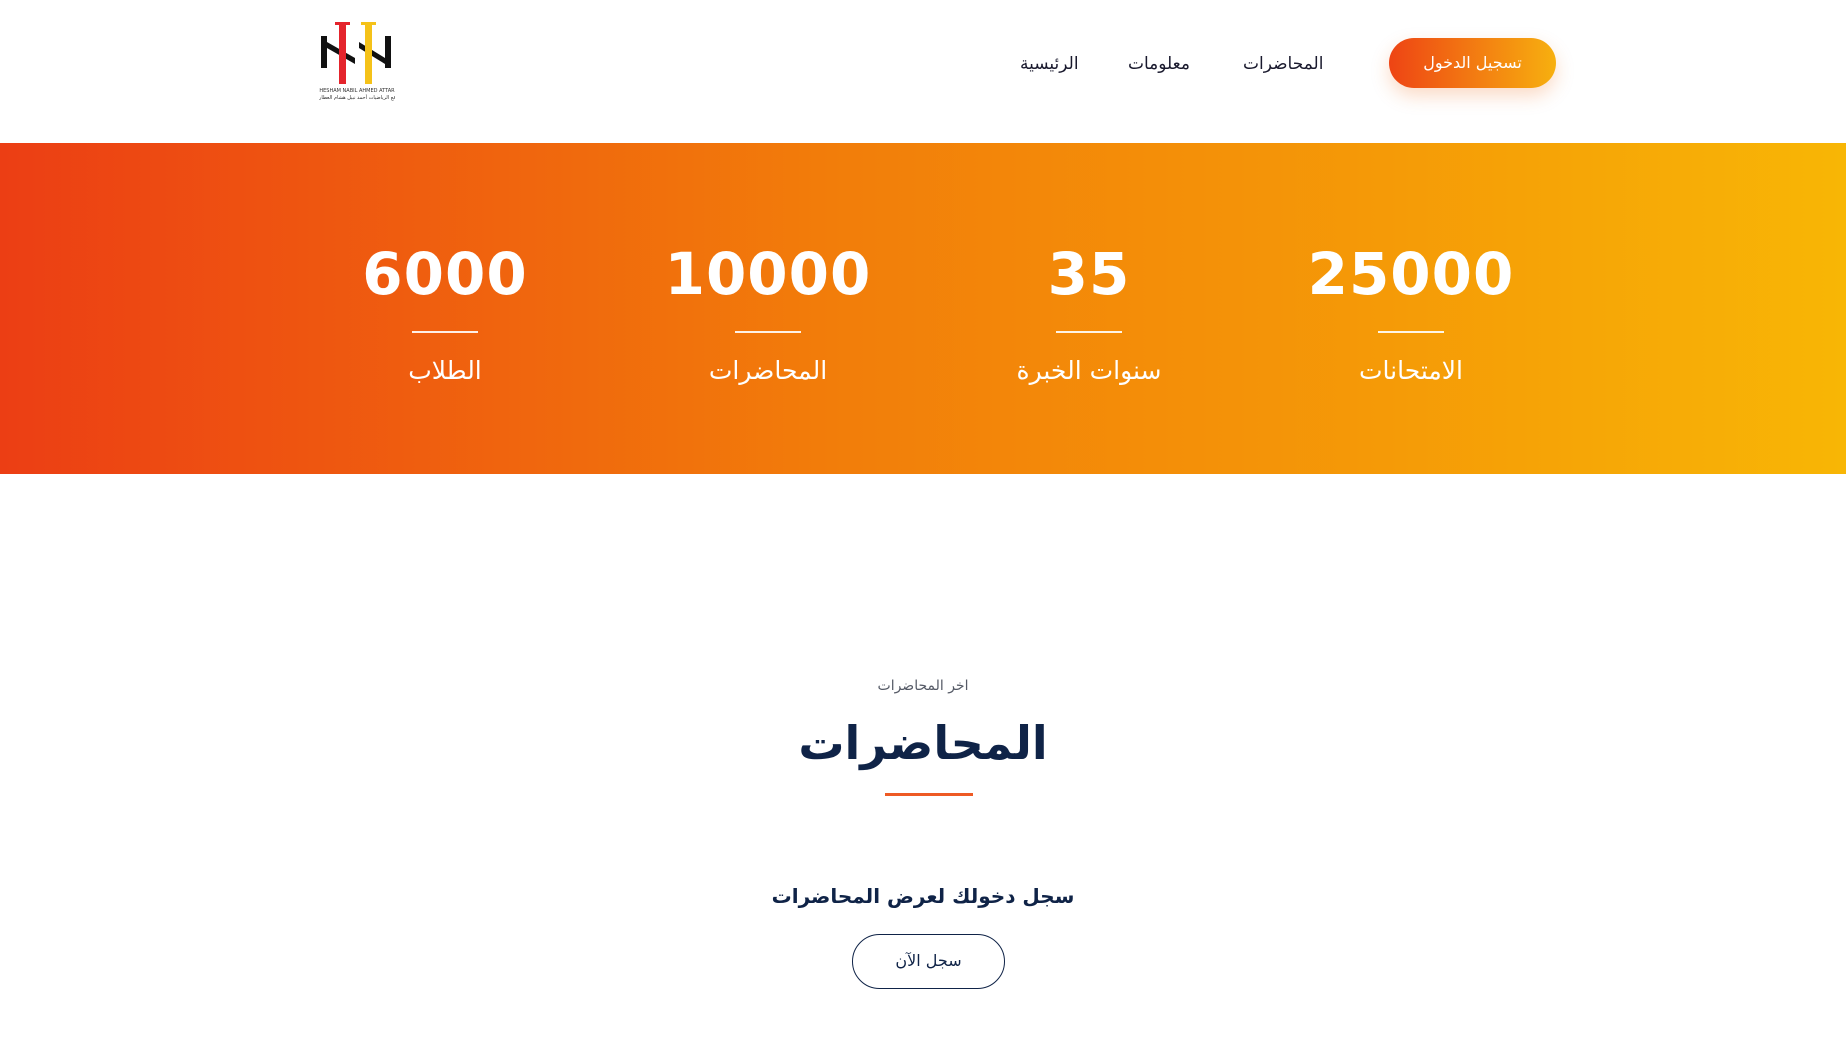 The width and height of the screenshot is (1846, 1044). Describe the element at coordinates (768, 370) in the screenshot. I see `stat-label: المحاضرات` at that location.